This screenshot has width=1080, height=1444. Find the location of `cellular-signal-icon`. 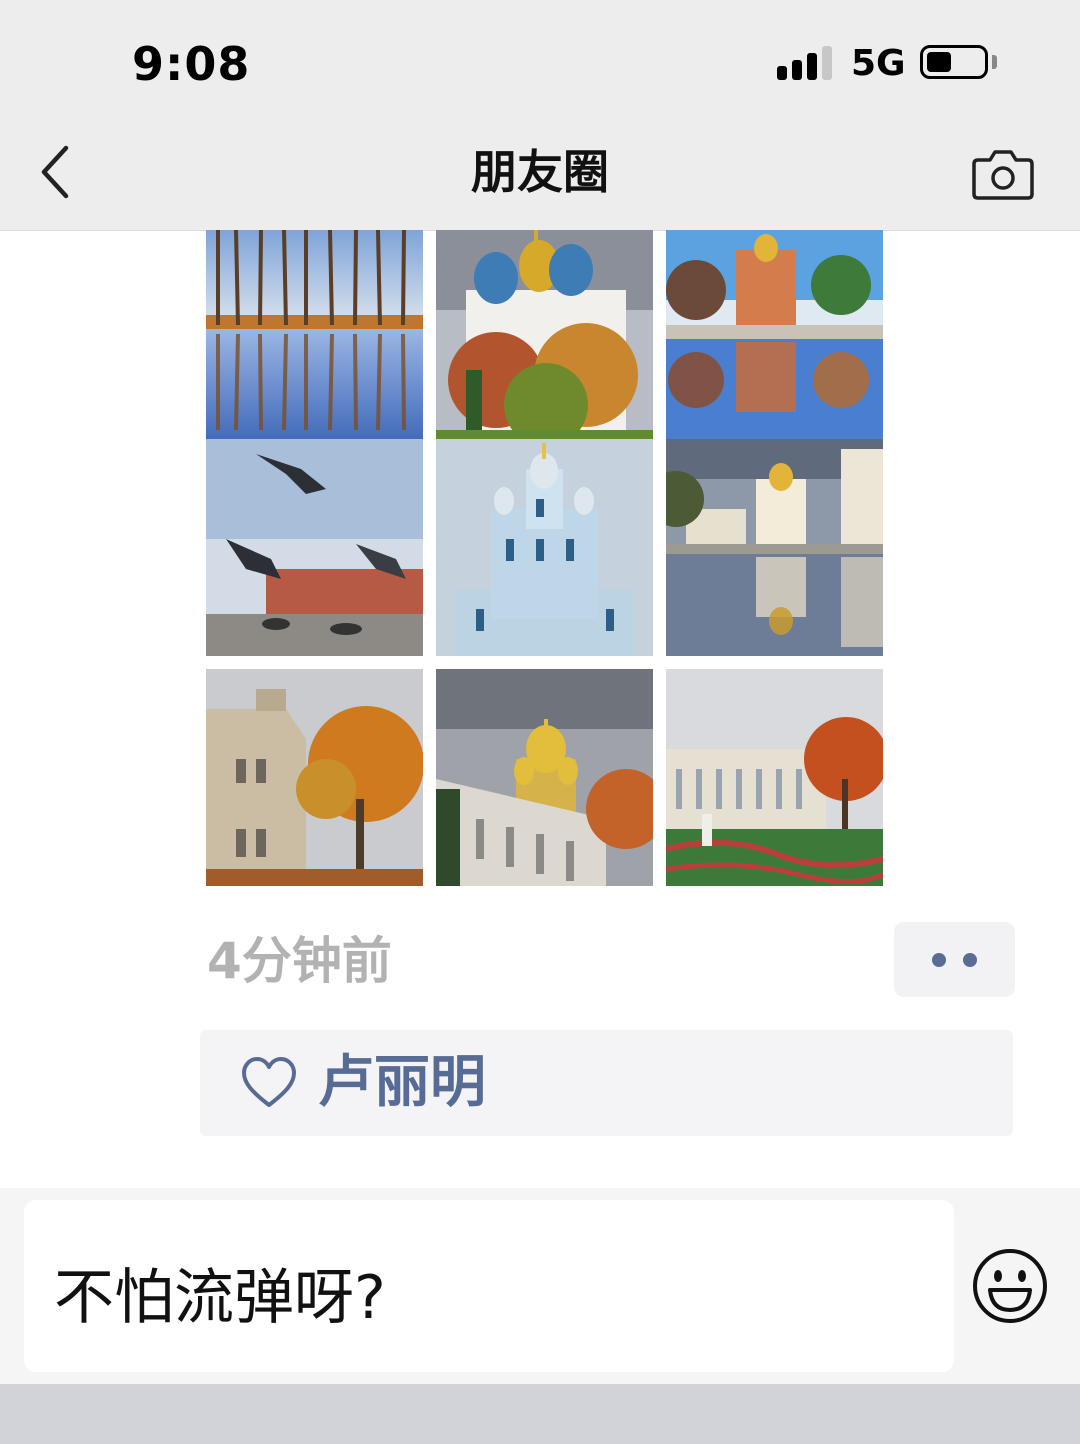

cellular-signal-icon is located at coordinates (805, 62).